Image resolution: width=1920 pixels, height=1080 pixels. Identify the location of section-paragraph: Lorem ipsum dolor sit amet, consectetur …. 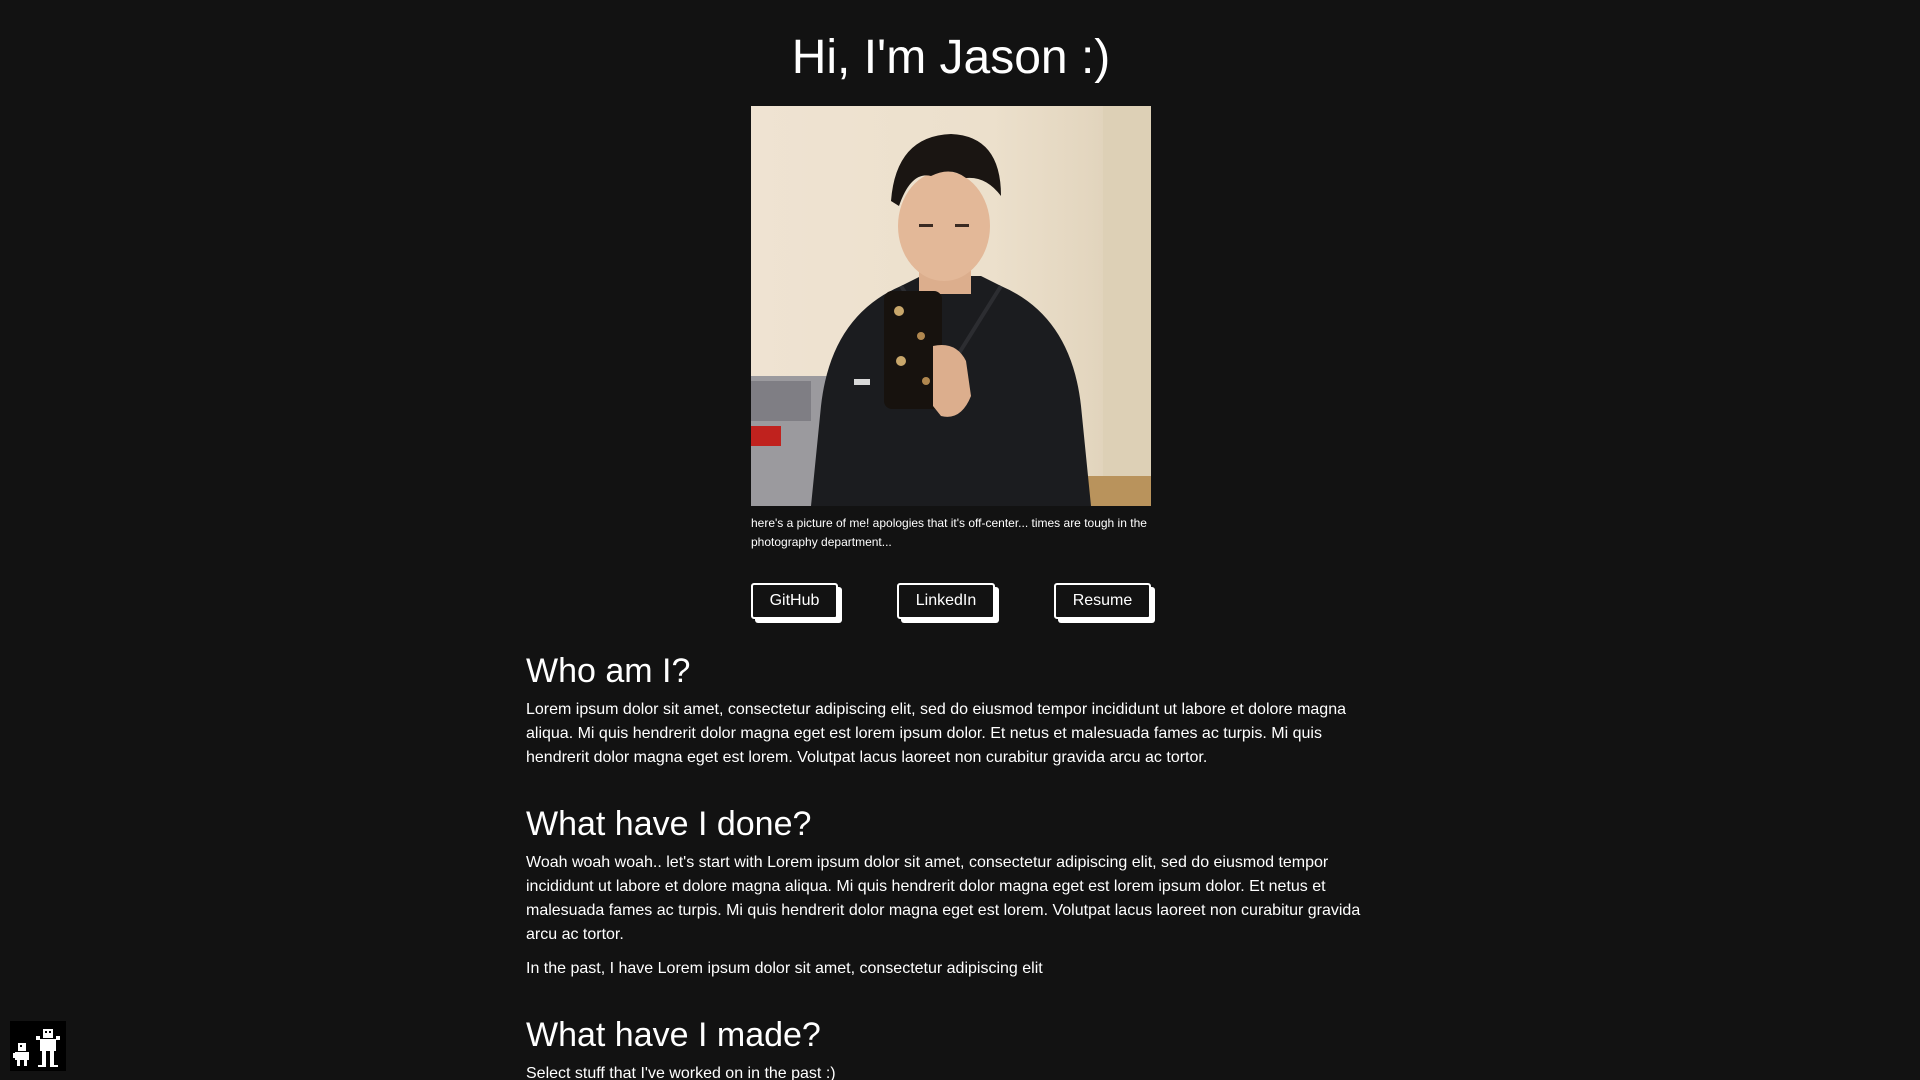
(936, 733).